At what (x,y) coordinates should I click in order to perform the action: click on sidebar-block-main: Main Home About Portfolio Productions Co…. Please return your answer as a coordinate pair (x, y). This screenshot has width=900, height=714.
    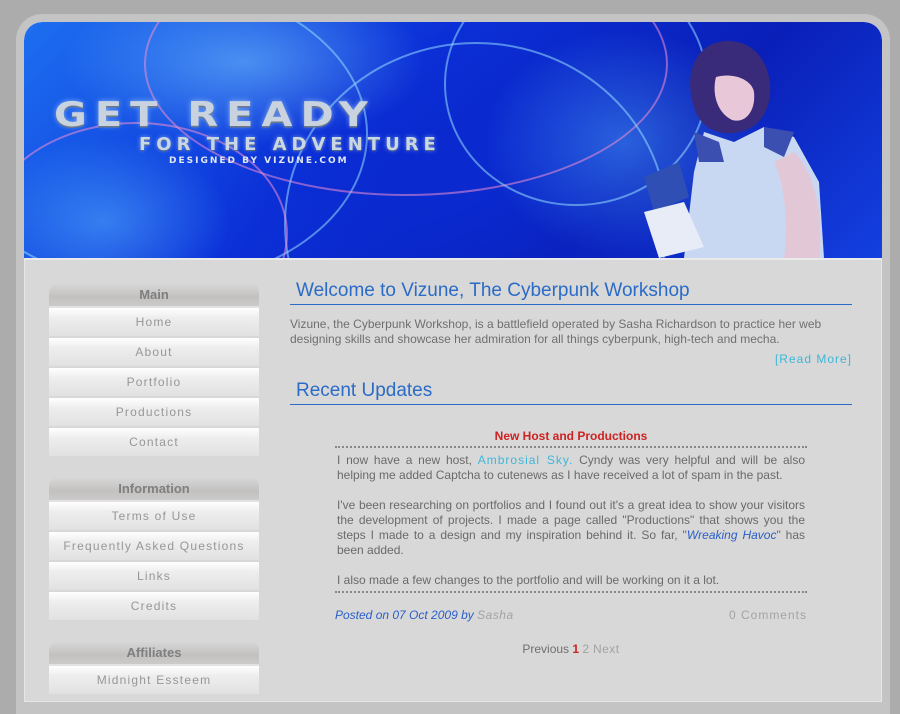
    Looking at the image, I should click on (154, 371).